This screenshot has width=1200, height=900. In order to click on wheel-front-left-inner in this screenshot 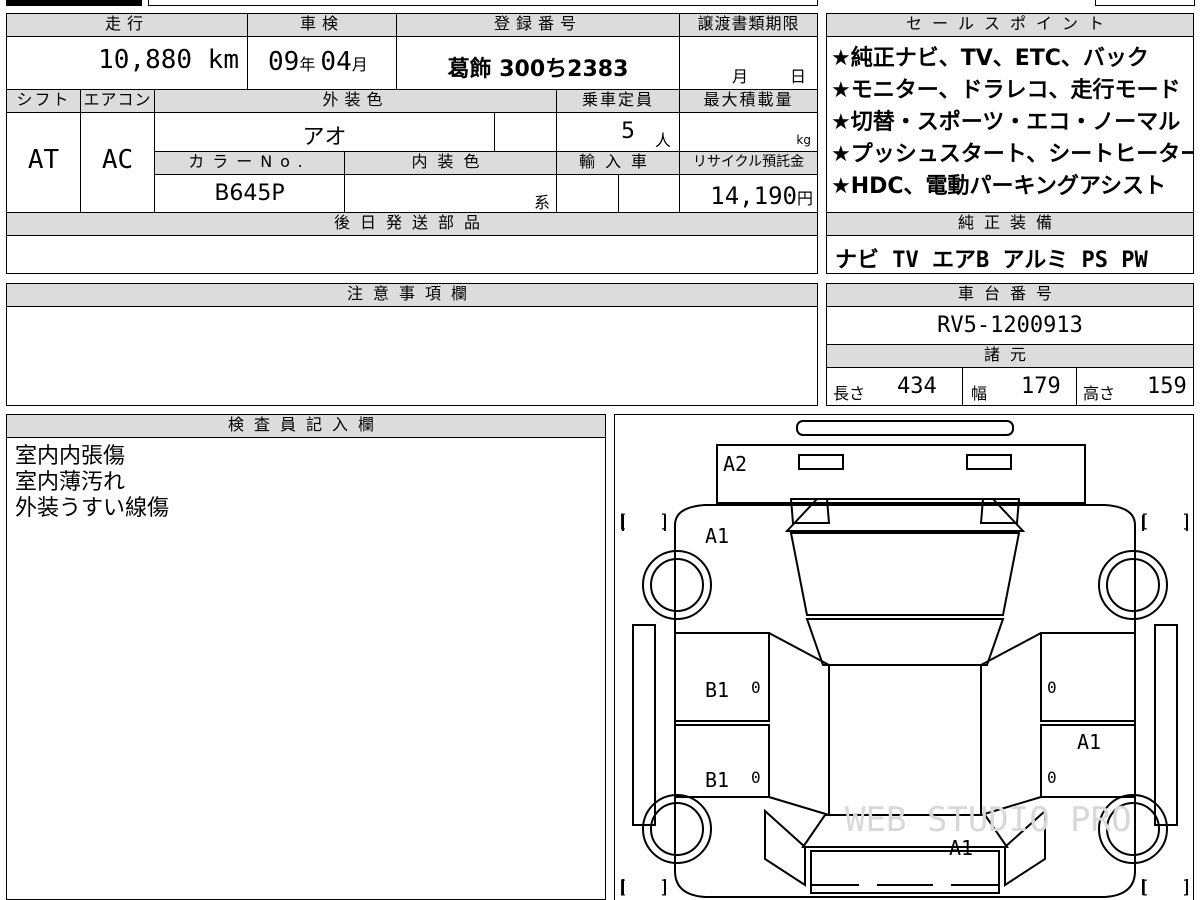, I will do `click(677, 585)`.